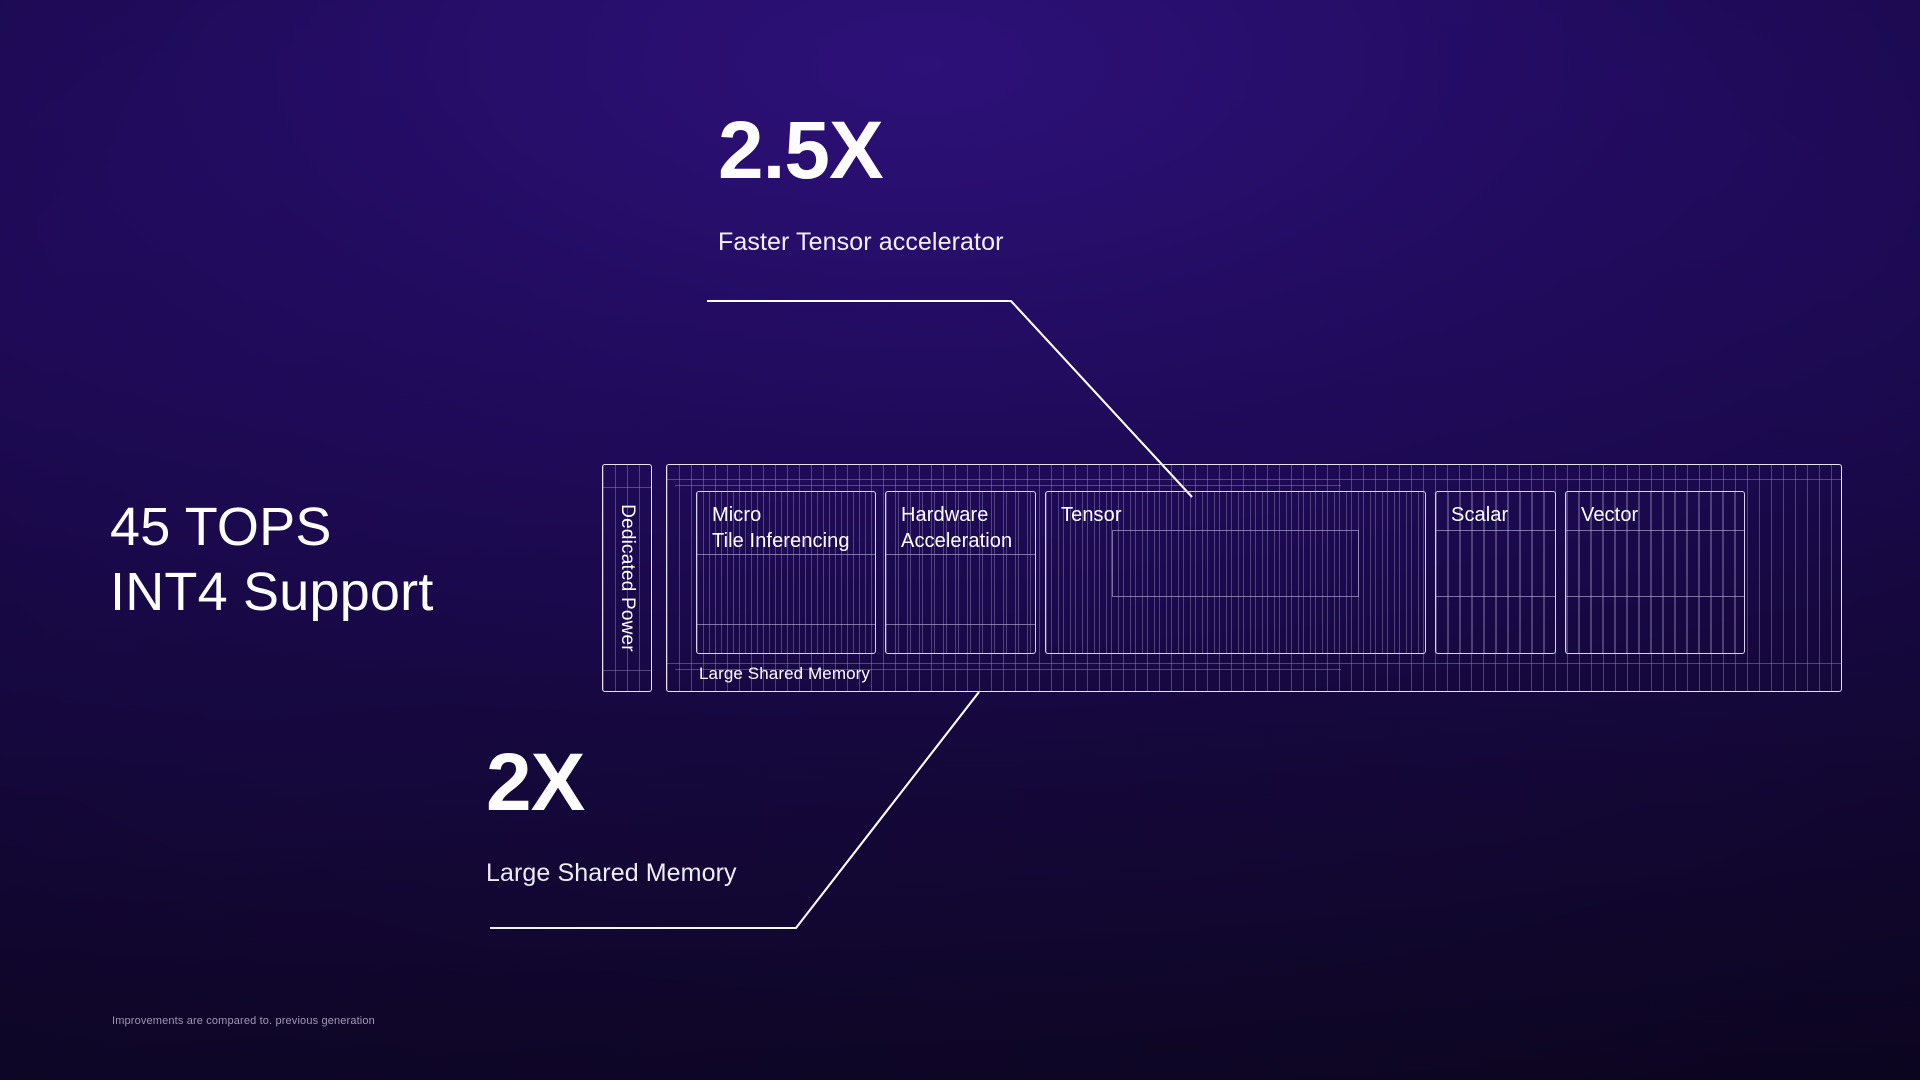 Image resolution: width=1920 pixels, height=1080 pixels. I want to click on page-title: 45 TOPS INT4 Support, so click(272, 559).